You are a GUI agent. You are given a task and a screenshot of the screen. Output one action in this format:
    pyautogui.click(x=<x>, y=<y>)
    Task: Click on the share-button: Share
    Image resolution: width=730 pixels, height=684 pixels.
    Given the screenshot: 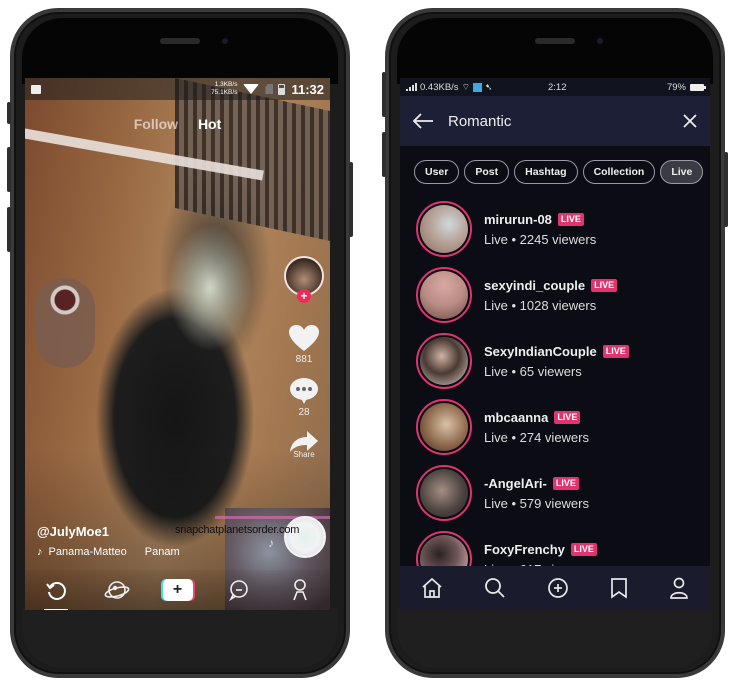 What is the action you would take?
    pyautogui.click(x=304, y=444)
    